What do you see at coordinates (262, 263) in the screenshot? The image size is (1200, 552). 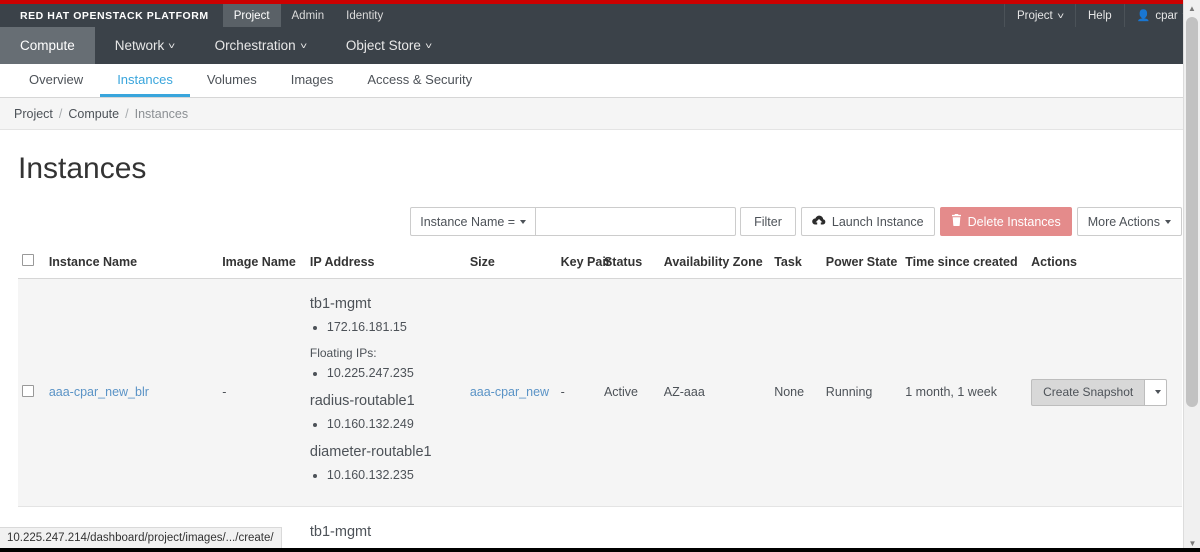 I see `column-header-image-name: Image Name` at bounding box center [262, 263].